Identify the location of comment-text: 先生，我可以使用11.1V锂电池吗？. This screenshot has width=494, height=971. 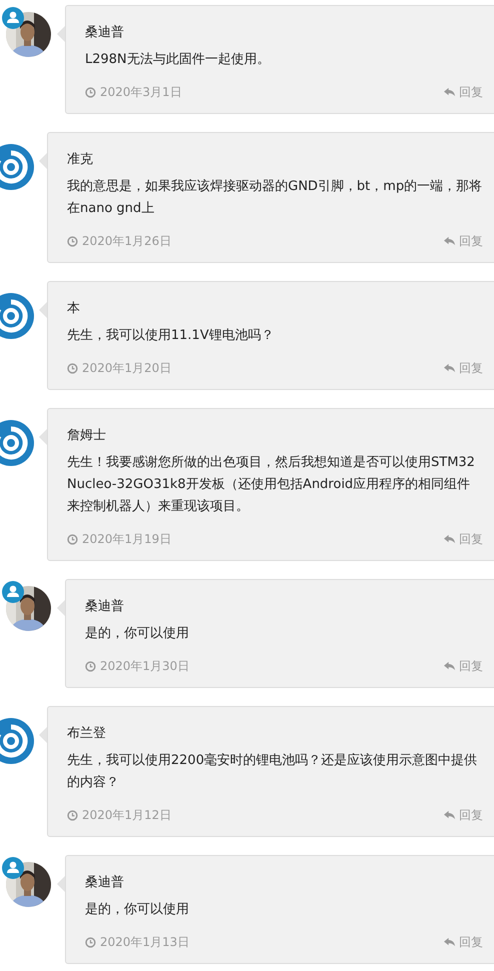
(171, 336).